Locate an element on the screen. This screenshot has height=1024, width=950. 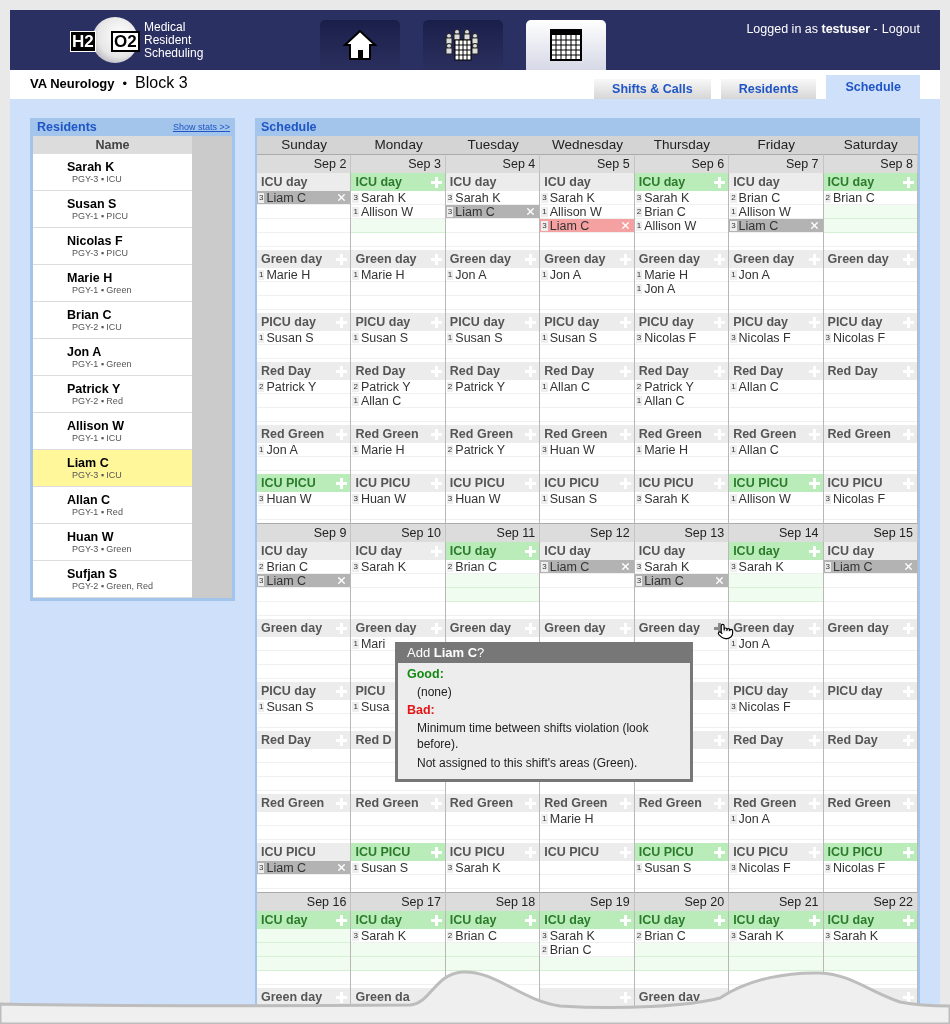
weekday-header: Monday is located at coordinates (398, 145).